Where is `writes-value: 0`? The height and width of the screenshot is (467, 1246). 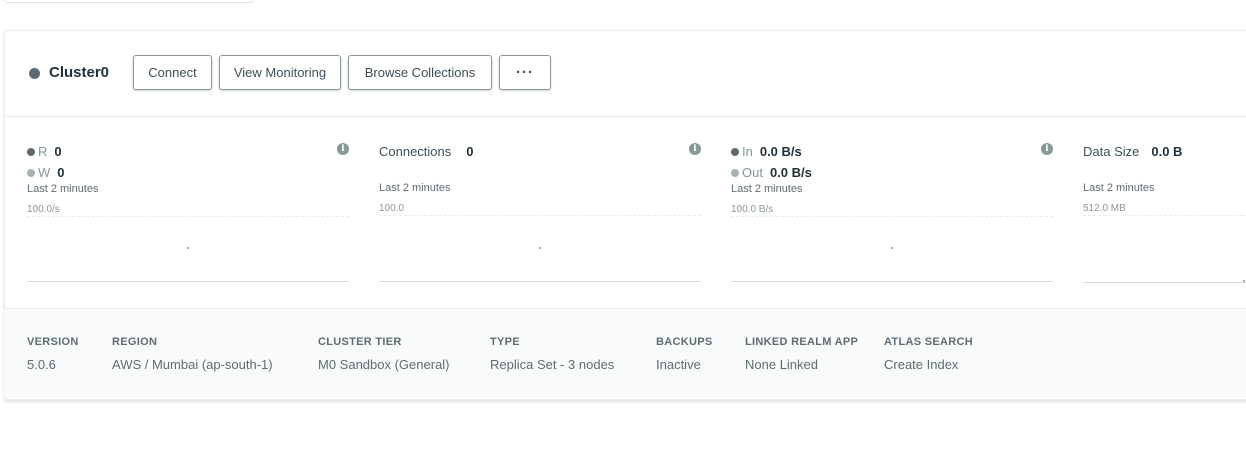 writes-value: 0 is located at coordinates (61, 172).